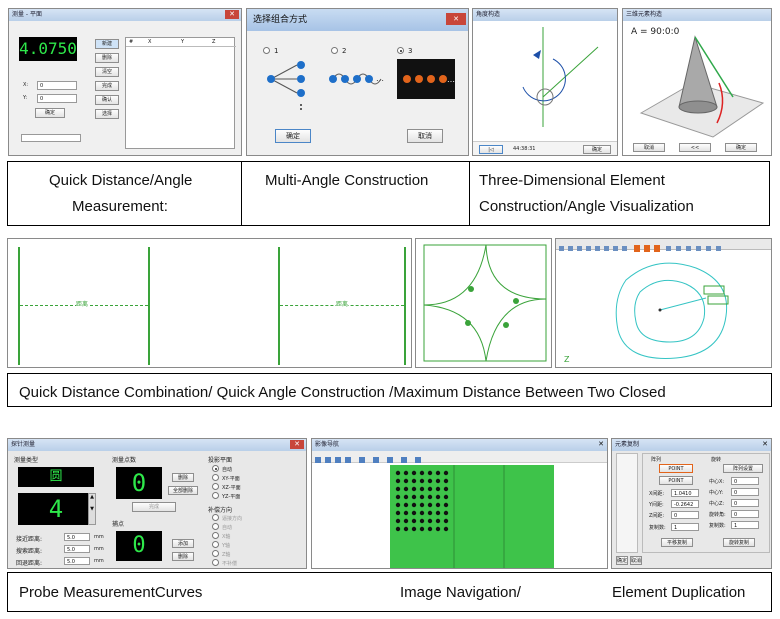 Image resolution: width=780 pixels, height=619 pixels. I want to click on select-button: 选择, so click(107, 114).